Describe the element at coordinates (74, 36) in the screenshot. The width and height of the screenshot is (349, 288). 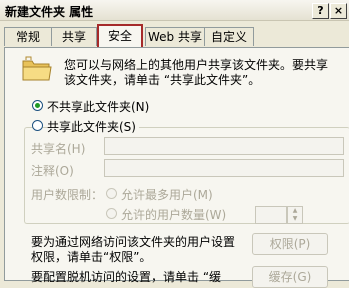
I see `tab-sharing: 共享` at that location.